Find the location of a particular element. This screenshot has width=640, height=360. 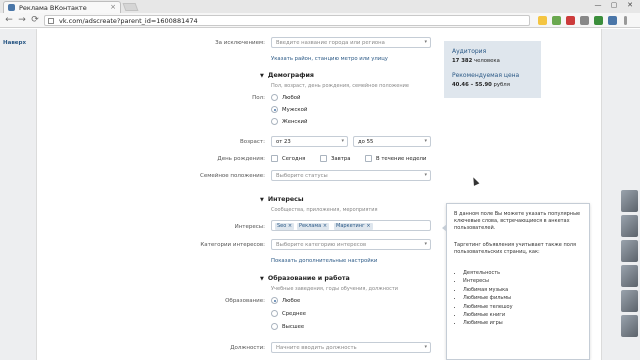

position-input: Начните вводить должность ▾ is located at coordinates (351, 347).